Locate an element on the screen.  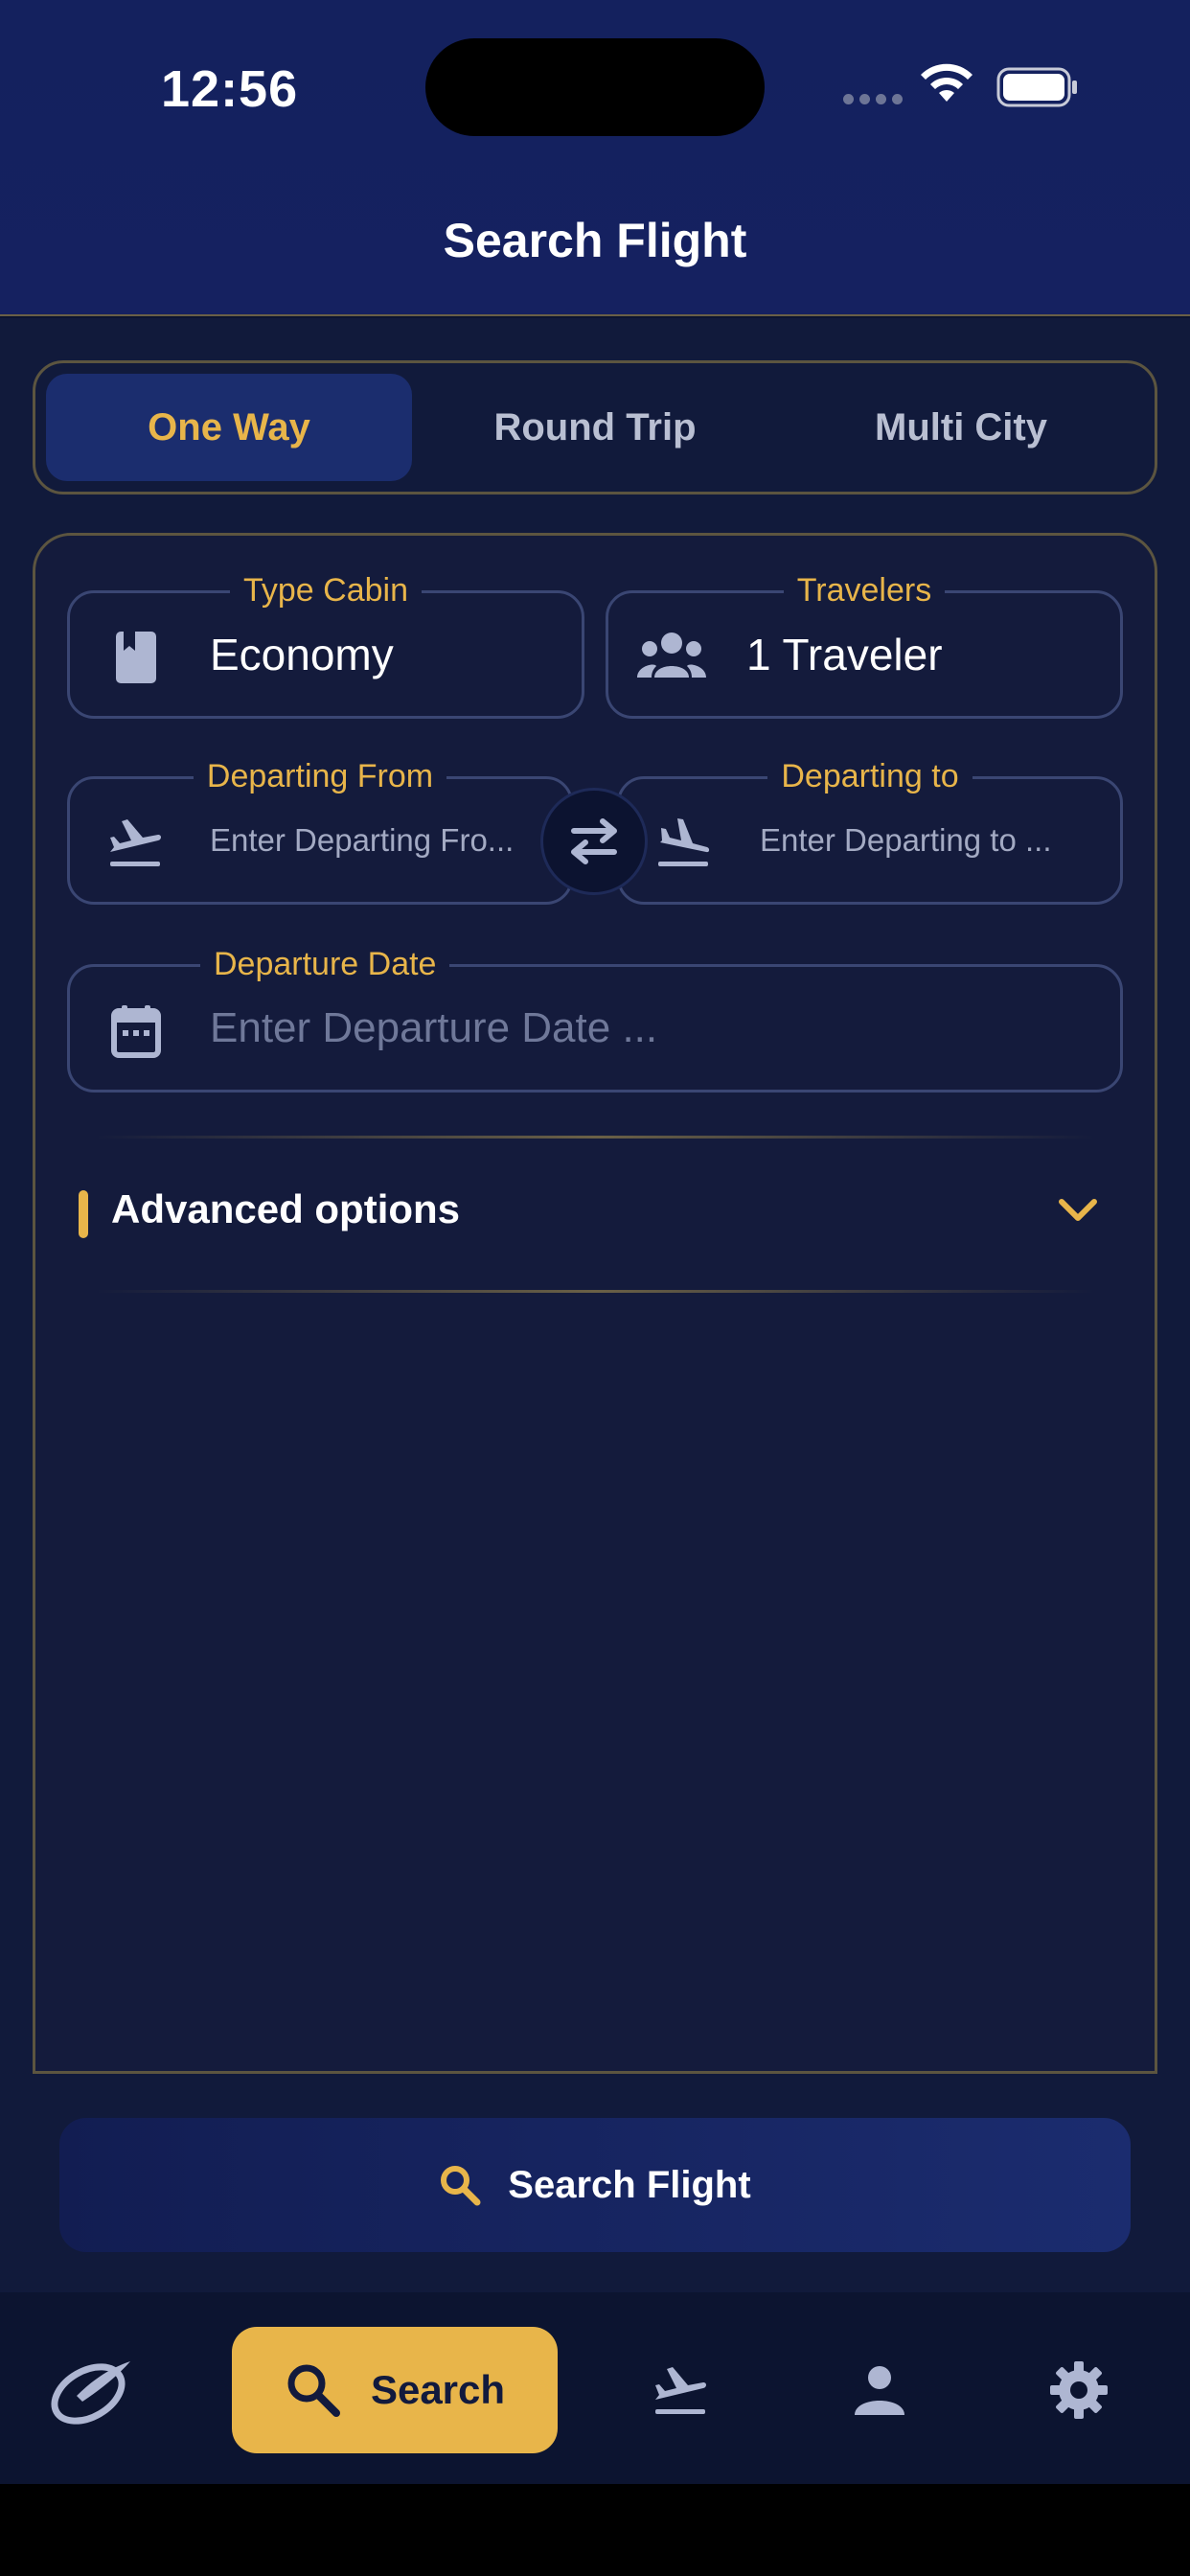
nav-logo is located at coordinates (91, 2390).